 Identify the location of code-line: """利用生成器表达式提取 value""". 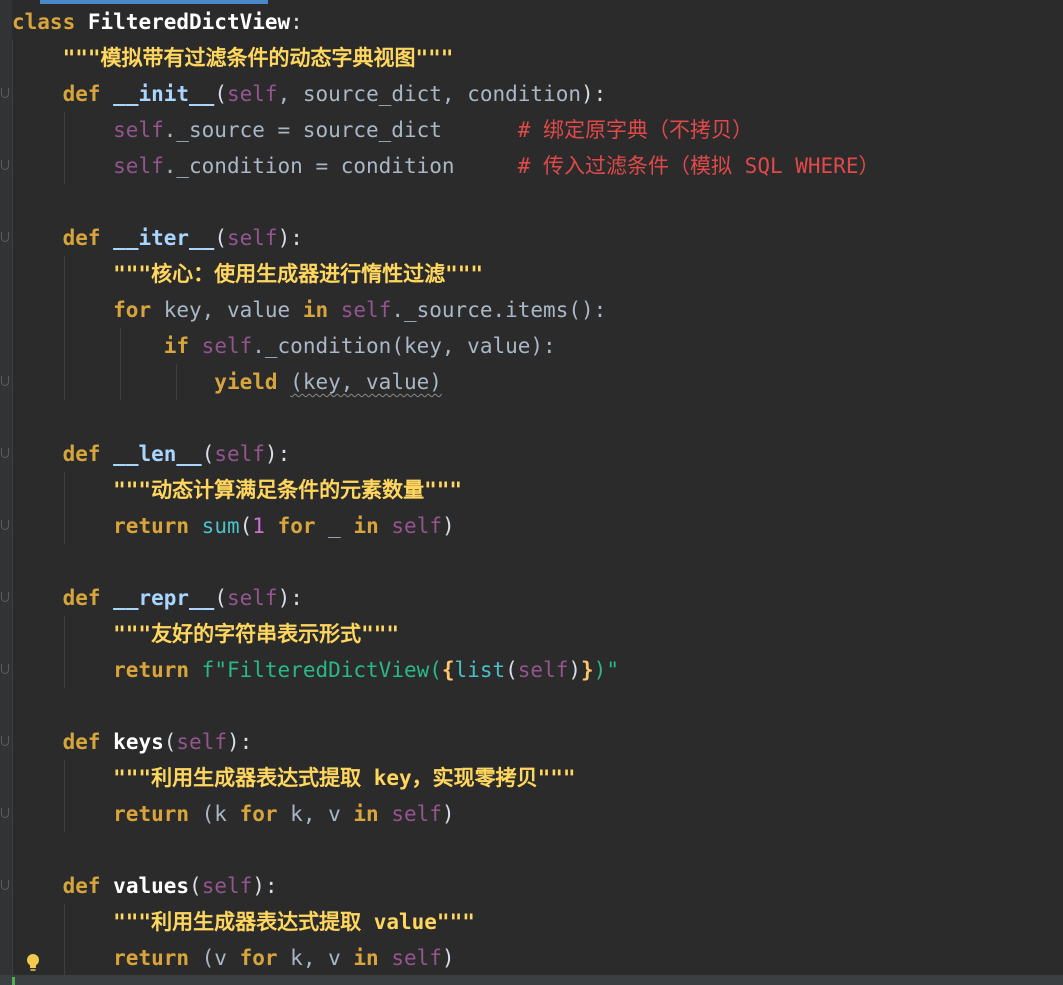
(537, 922).